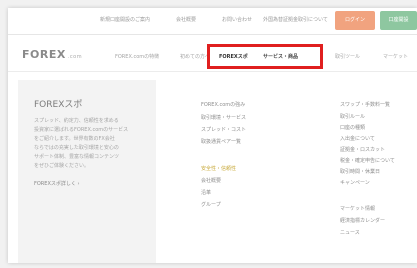  Describe the element at coordinates (218, 168) in the screenshot. I see `menu-link-heading: 安全性・信頼性` at that location.